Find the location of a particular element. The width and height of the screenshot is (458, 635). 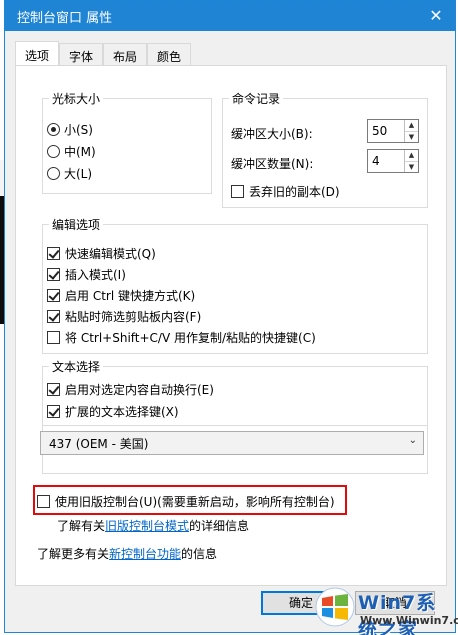

cursor-size-medium: 中(M) is located at coordinates (71, 151).